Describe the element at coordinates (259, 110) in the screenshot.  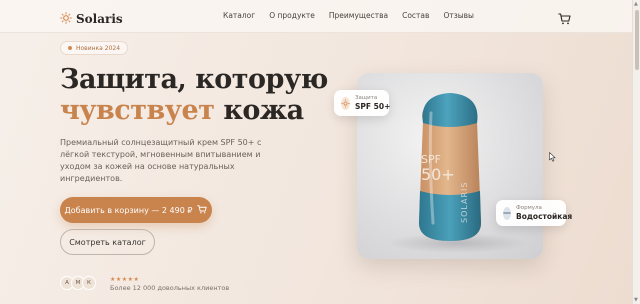
I see `headline-rest: кожа` at that location.